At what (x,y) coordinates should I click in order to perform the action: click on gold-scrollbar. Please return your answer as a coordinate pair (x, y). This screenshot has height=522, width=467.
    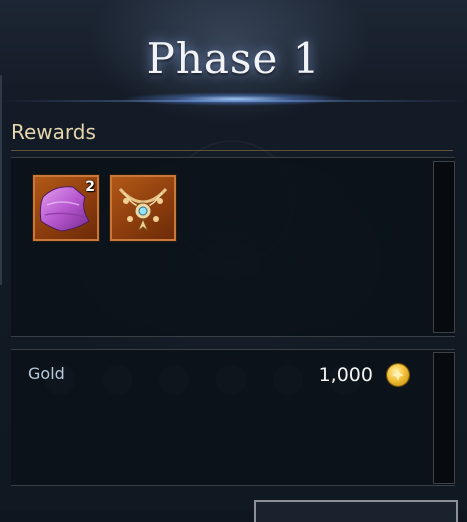
    Looking at the image, I should click on (444, 418).